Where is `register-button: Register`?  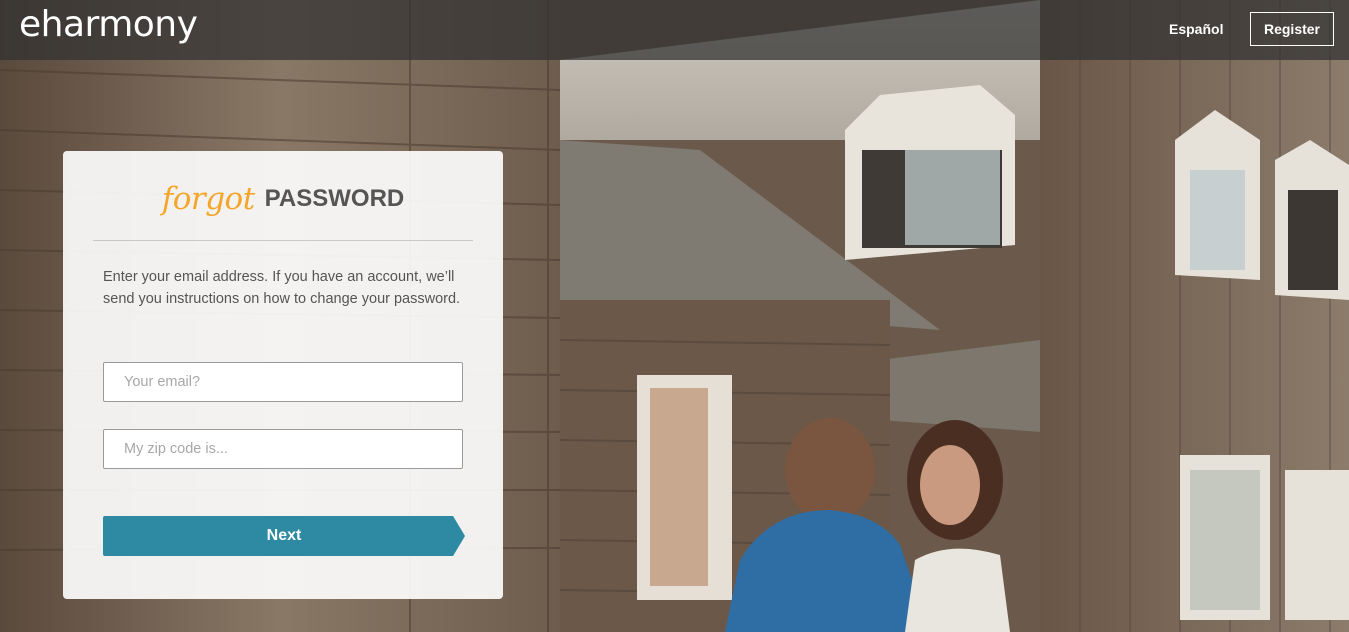 register-button: Register is located at coordinates (1292, 29).